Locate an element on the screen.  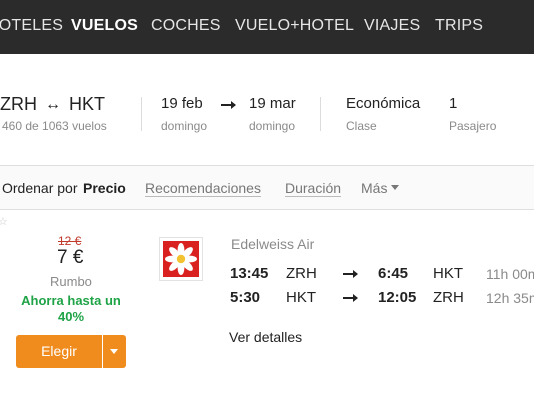
nav-item-vuelos: VUELOS is located at coordinates (104, 26).